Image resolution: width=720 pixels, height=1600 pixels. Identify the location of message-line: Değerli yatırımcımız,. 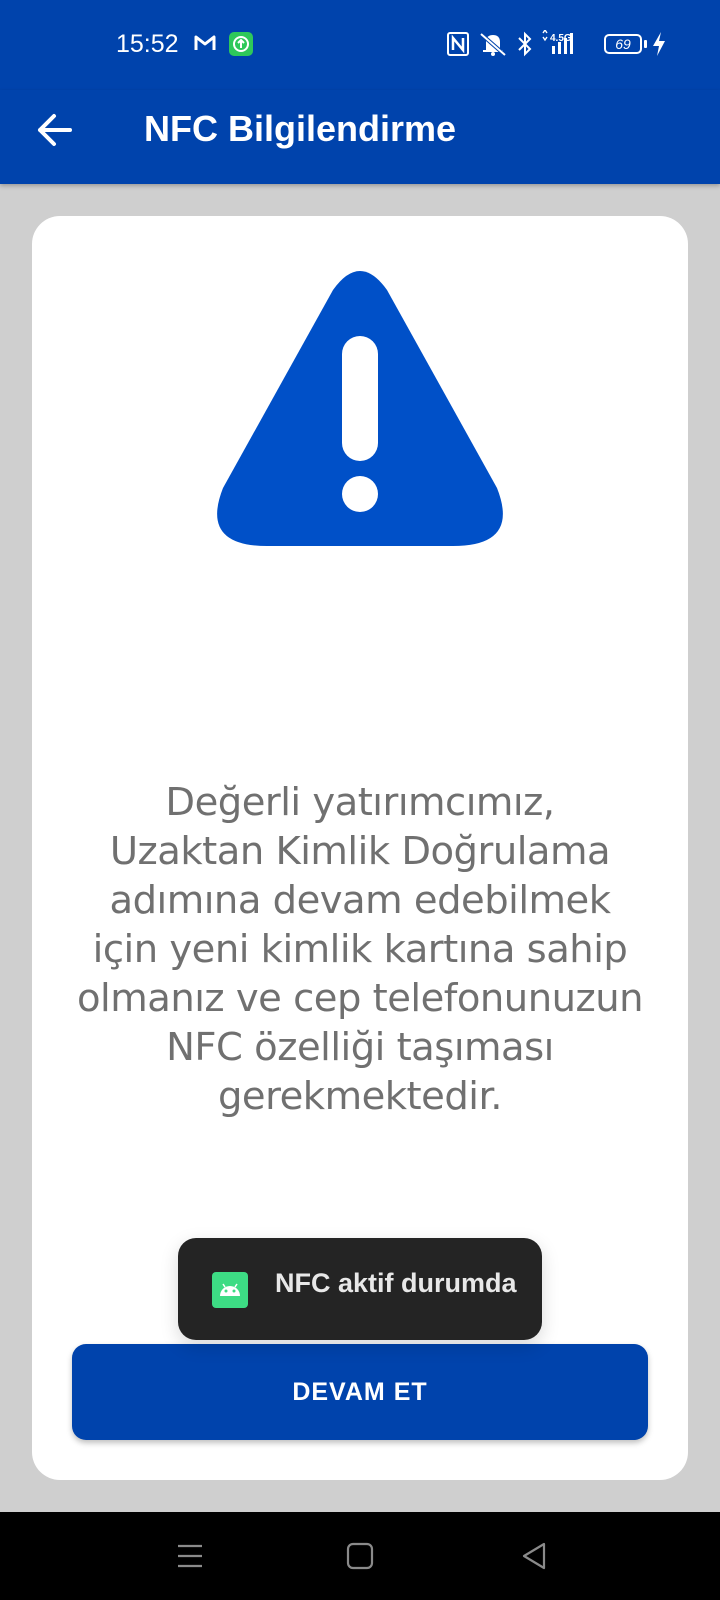
(360, 802).